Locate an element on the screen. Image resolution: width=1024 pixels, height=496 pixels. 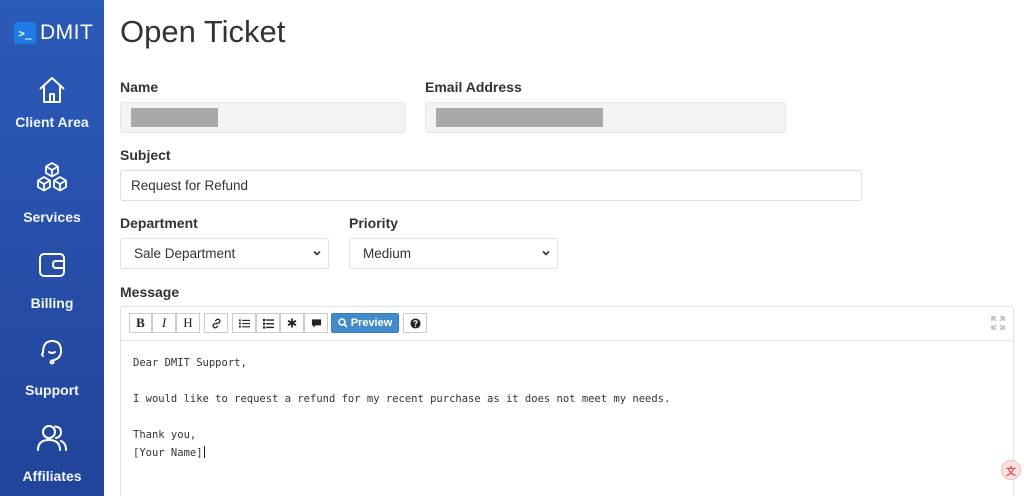
quote-button is located at coordinates (316, 323).